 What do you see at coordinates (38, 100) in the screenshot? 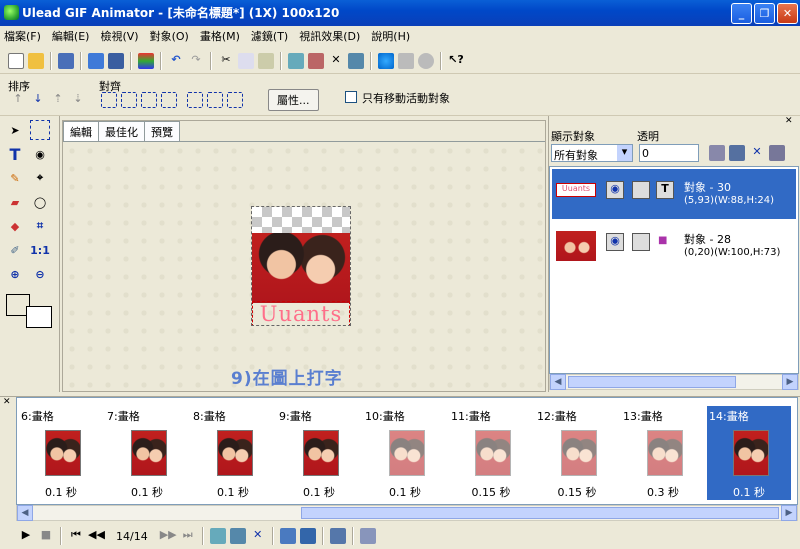
I see `bring-forward-icon: ↓` at bounding box center [38, 100].